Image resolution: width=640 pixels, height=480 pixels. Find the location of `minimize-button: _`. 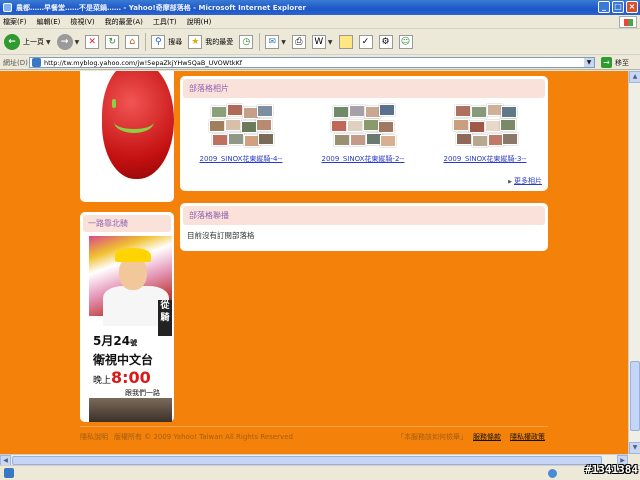

minimize-button: _ is located at coordinates (604, 7).